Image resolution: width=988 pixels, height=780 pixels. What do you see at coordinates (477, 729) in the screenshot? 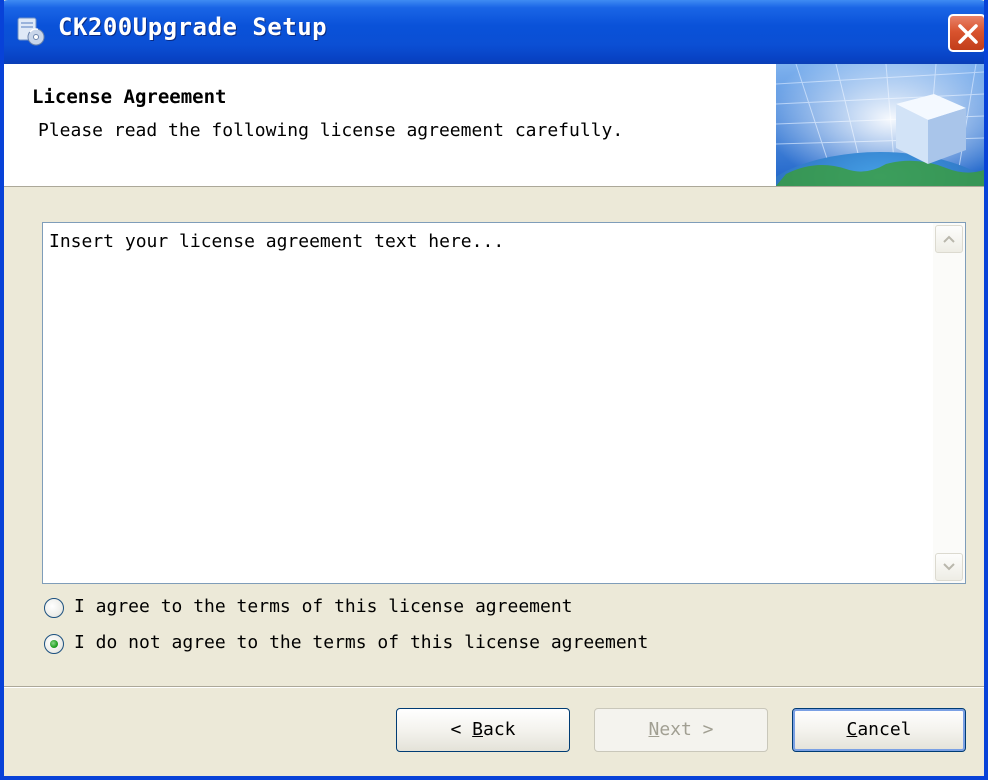
I see `back-mnemonic: B` at bounding box center [477, 729].